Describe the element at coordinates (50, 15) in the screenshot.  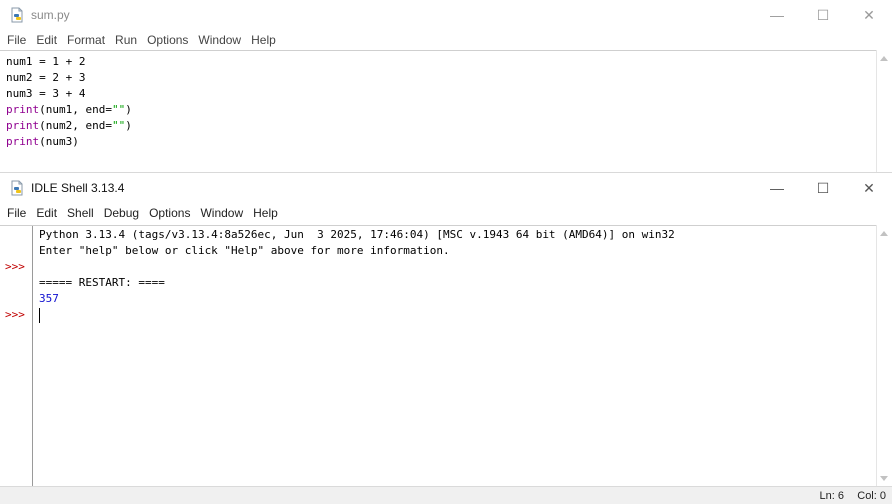
I see `editor-title: sum.py` at that location.